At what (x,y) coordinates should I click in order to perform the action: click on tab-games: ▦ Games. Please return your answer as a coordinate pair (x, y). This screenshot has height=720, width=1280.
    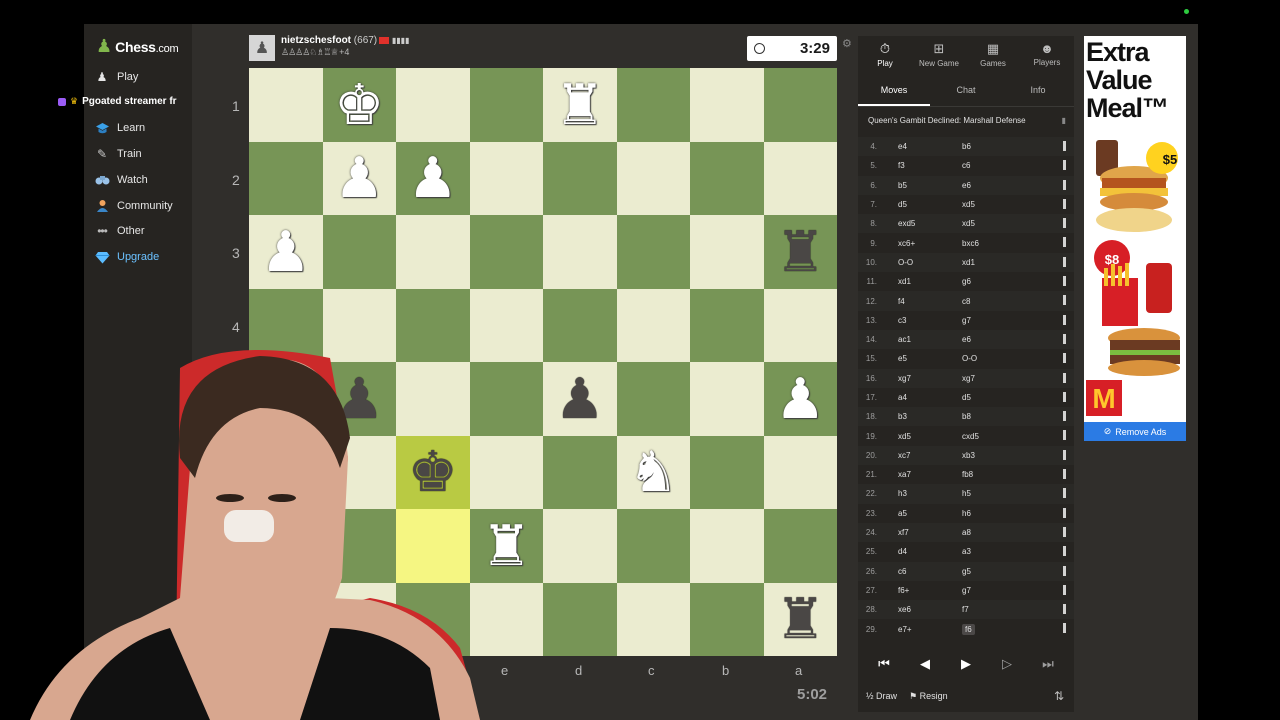
    Looking at the image, I should click on (993, 54).